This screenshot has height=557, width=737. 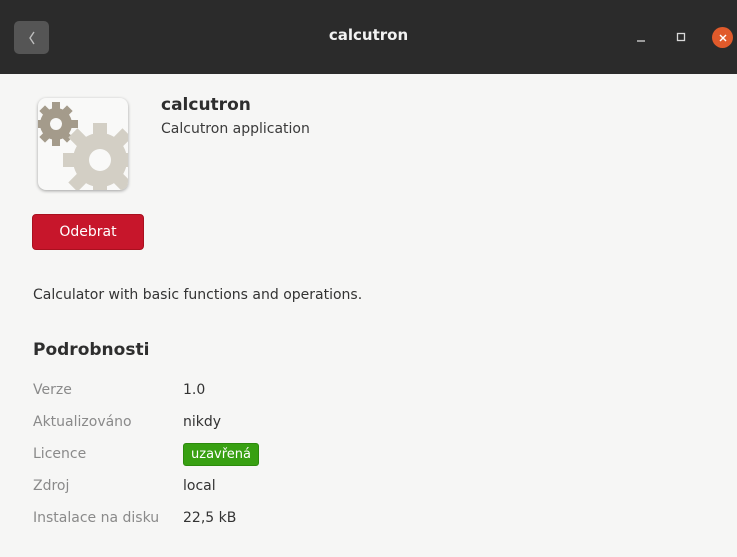 I want to click on detail-key: Instalace na disku, so click(x=96, y=518).